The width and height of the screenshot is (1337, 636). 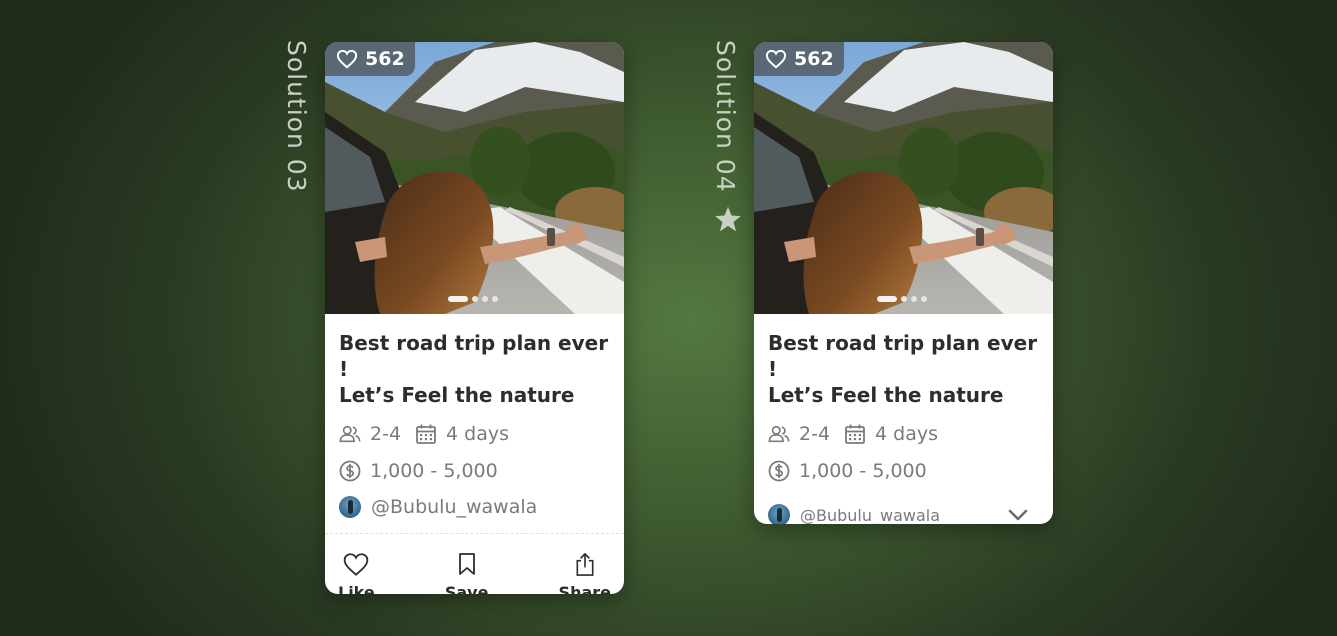 I want to click on bookmark-icon, so click(x=466, y=564).